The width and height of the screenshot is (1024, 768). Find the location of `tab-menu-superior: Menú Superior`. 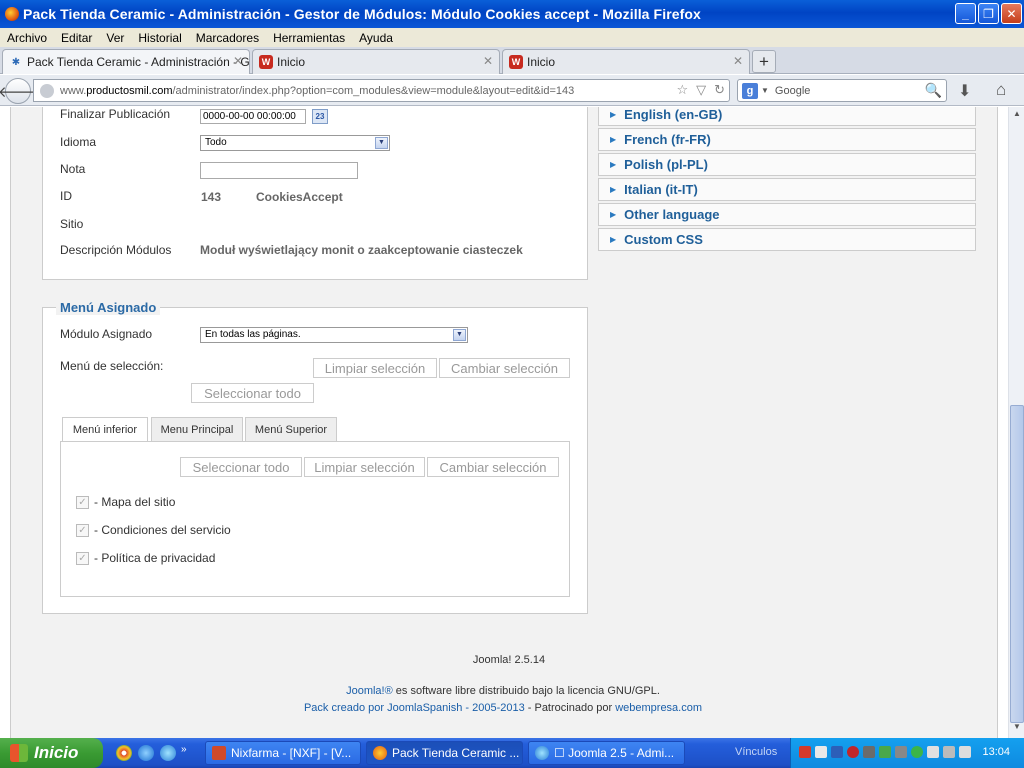

tab-menu-superior: Menú Superior is located at coordinates (291, 429).